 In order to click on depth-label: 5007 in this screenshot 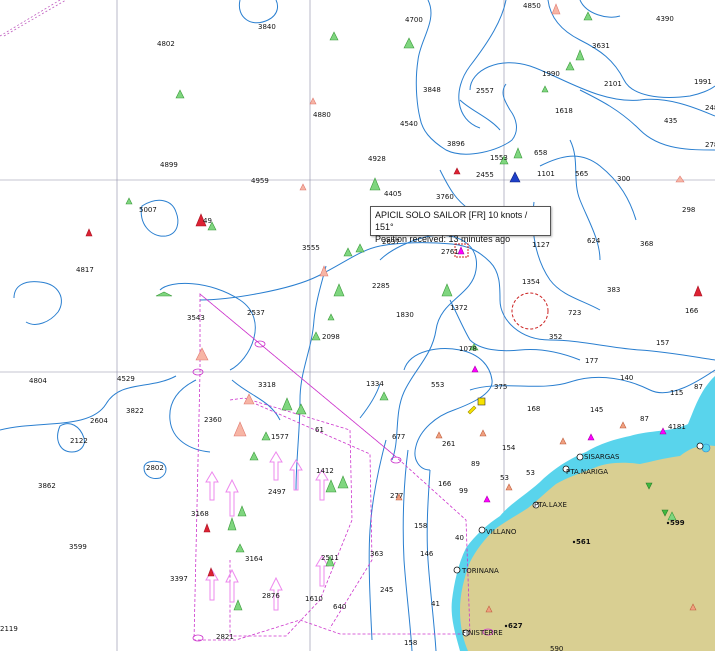, I will do `click(148, 210)`.